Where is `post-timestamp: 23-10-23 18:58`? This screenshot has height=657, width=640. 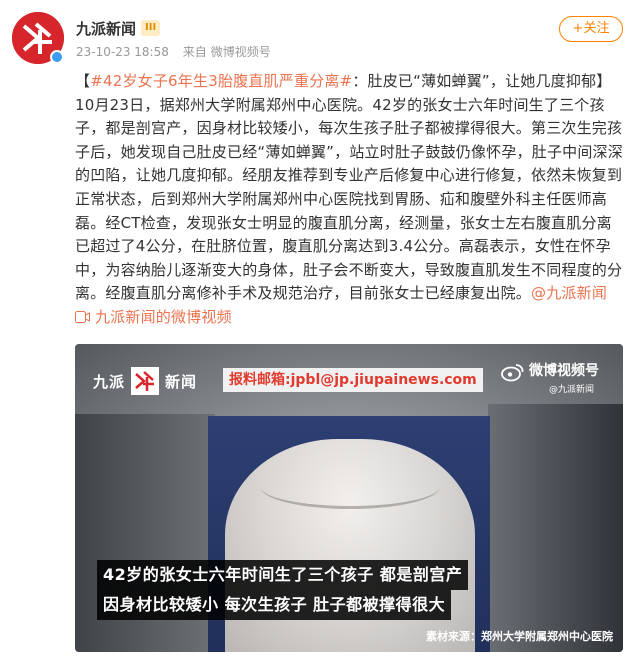 post-timestamp: 23-10-23 18:58 is located at coordinates (122, 52).